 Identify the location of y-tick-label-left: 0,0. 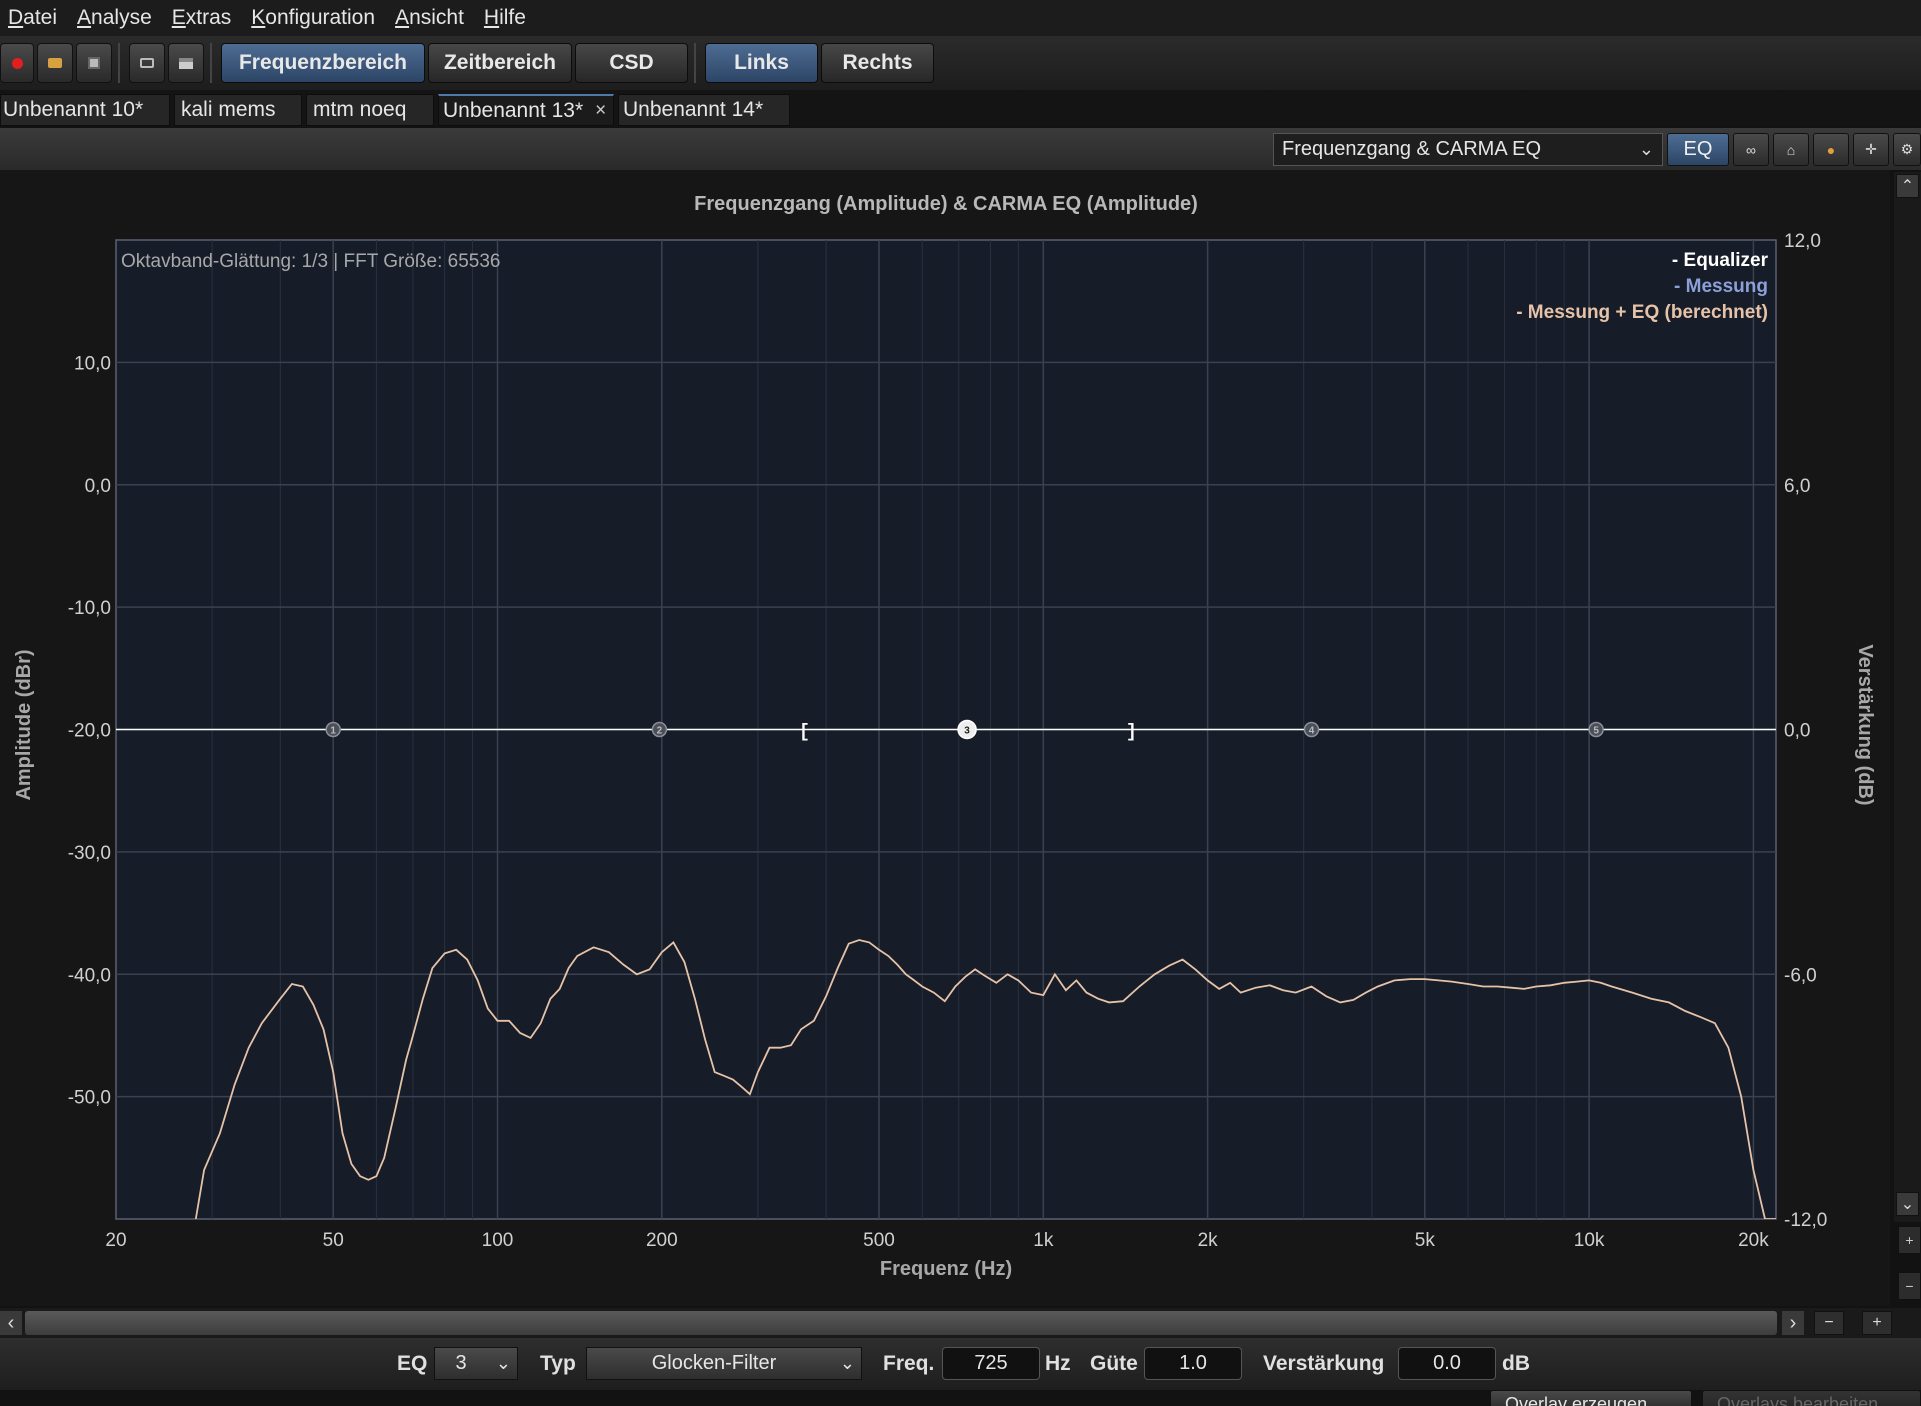
(98, 486).